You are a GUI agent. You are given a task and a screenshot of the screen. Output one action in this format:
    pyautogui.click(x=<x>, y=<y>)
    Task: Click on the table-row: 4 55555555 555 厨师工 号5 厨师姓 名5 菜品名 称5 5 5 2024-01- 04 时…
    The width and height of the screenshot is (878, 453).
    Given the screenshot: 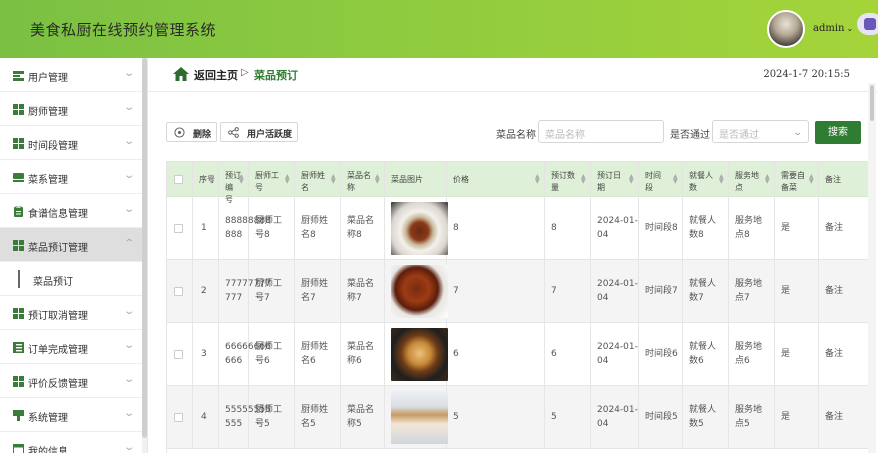 What is the action you would take?
    pyautogui.click(x=519, y=417)
    